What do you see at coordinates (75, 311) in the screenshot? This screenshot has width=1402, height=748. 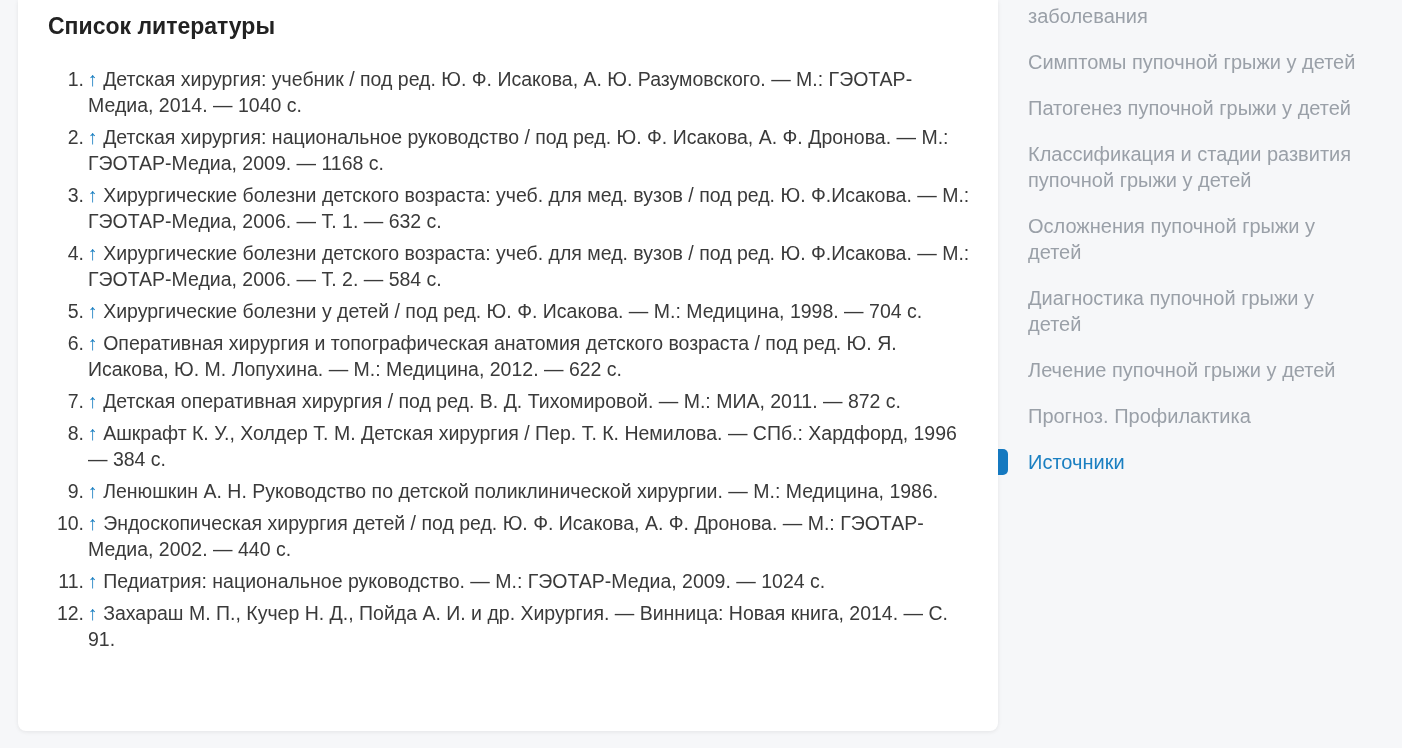 I see `reference-number: 5.` at bounding box center [75, 311].